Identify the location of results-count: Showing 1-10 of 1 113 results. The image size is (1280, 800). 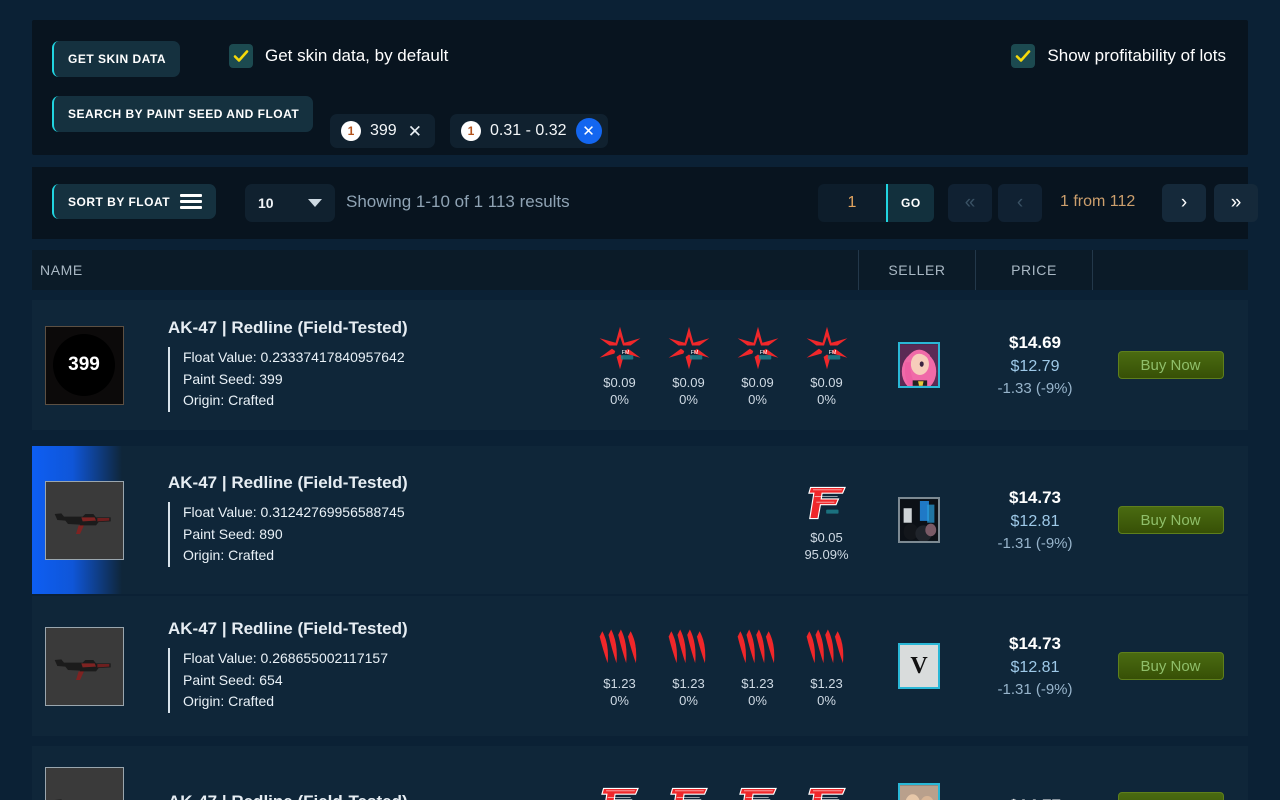
(458, 201).